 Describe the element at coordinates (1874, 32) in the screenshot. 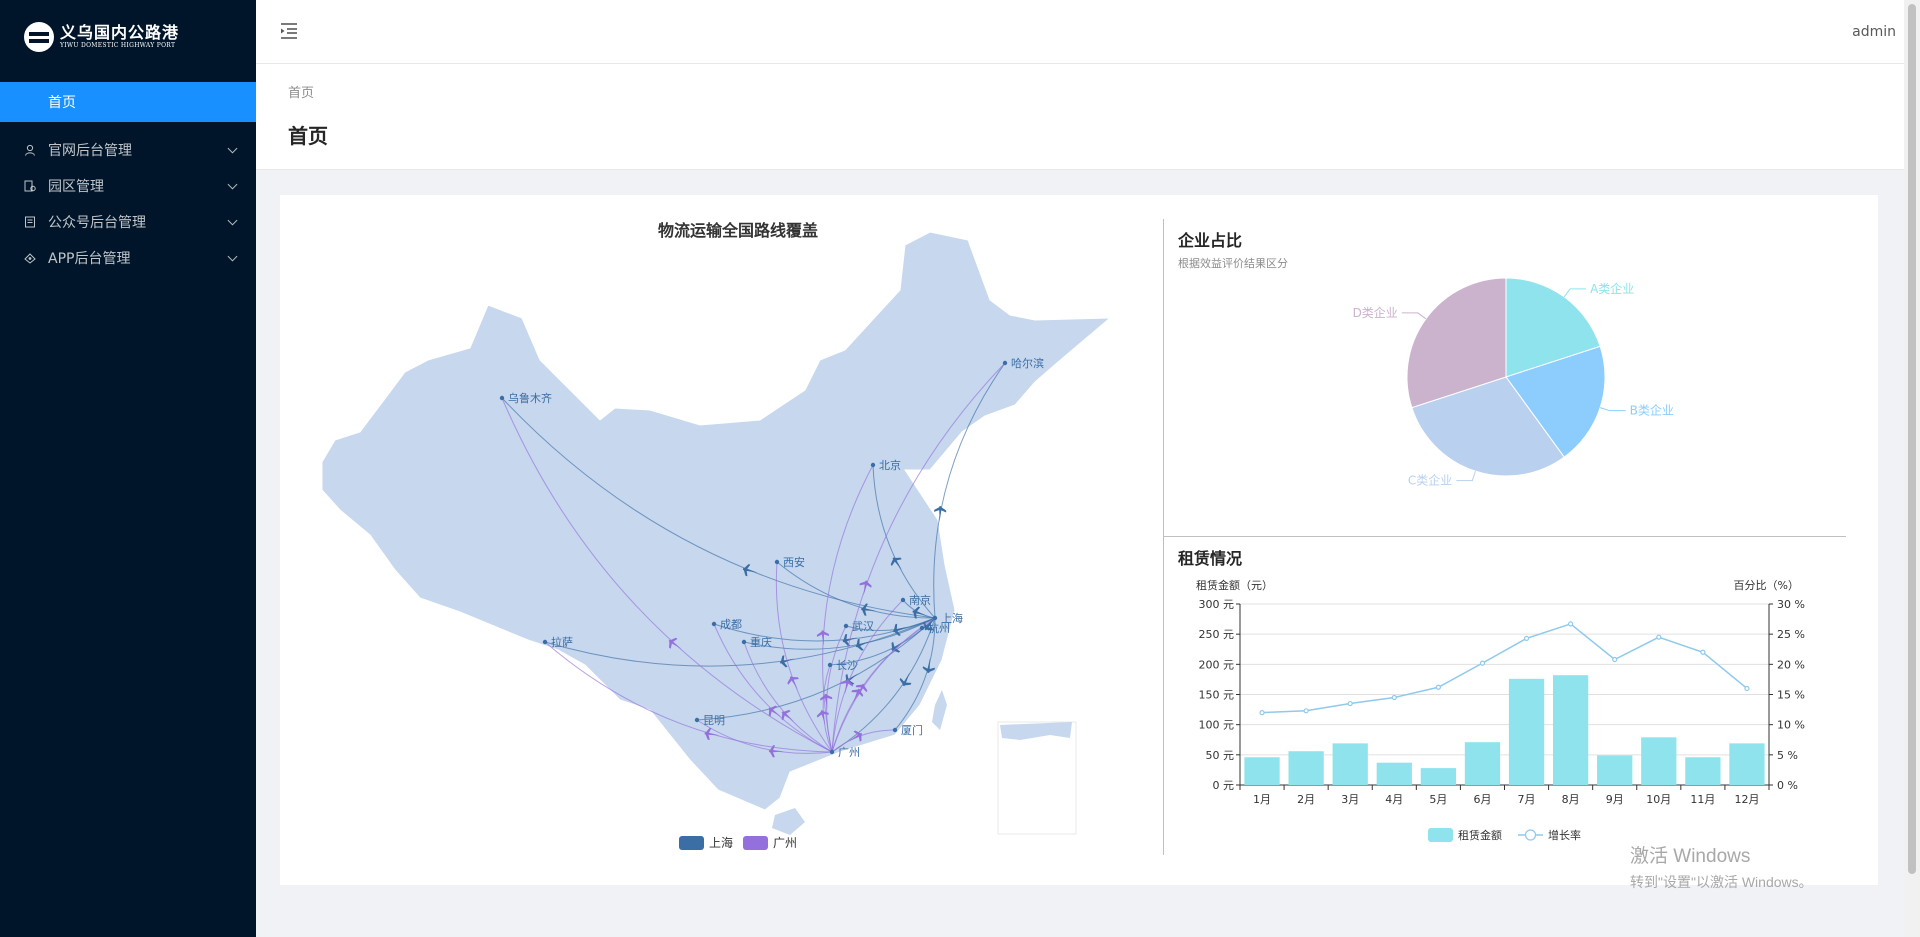

I see `user-menu: admin` at that location.